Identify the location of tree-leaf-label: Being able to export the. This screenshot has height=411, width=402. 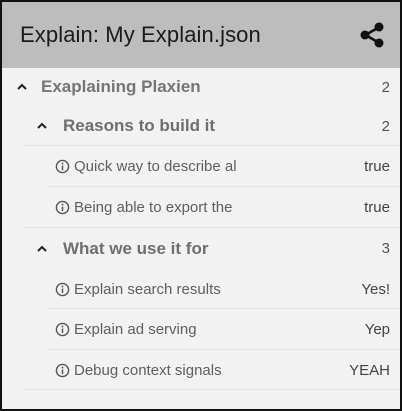
(153, 207).